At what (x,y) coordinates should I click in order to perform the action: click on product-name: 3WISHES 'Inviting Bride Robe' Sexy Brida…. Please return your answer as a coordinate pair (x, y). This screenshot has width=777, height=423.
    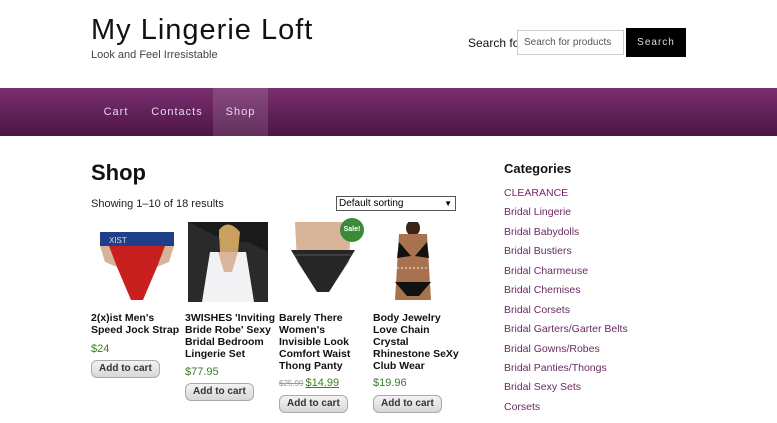
    Looking at the image, I should click on (230, 336).